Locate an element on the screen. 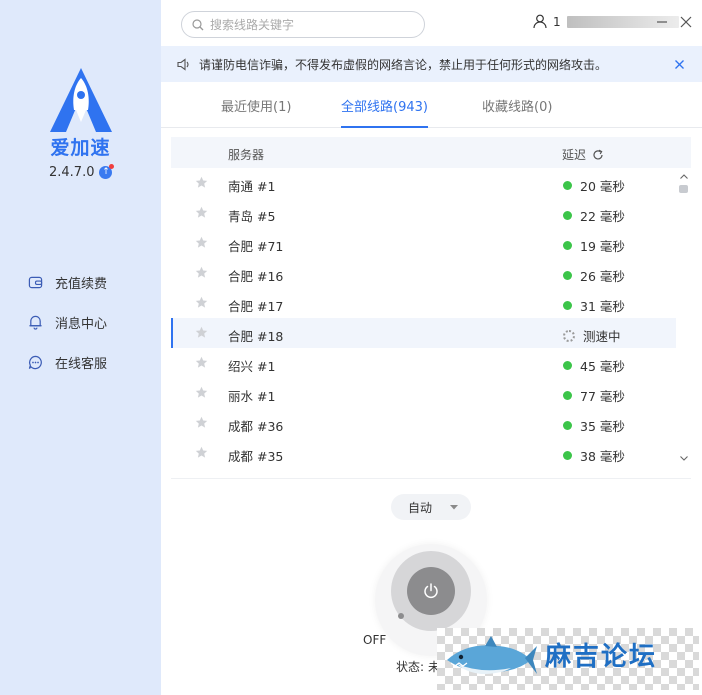 Image resolution: width=702 pixels, height=695 pixels. power-button is located at coordinates (431, 591).